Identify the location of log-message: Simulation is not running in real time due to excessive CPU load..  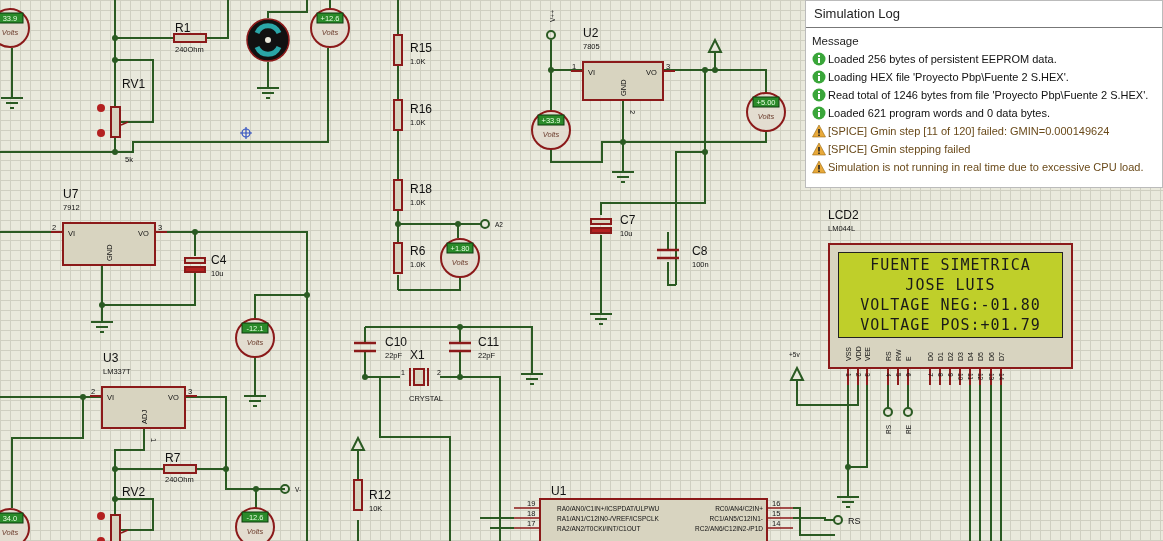
(986, 167).